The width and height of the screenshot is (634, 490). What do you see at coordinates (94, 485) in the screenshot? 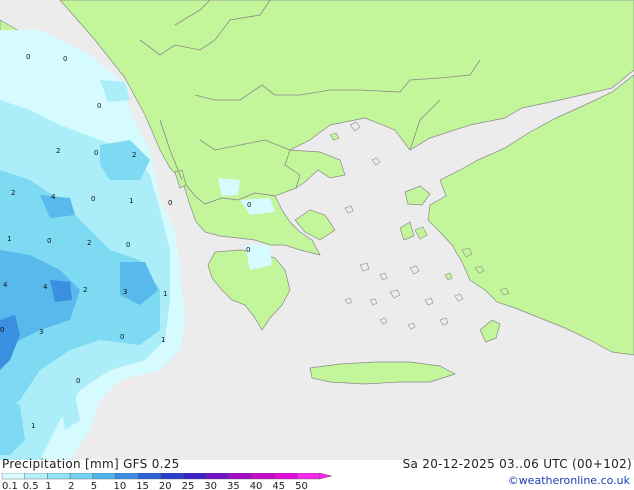
I see `scale-tick-label: 5` at bounding box center [94, 485].